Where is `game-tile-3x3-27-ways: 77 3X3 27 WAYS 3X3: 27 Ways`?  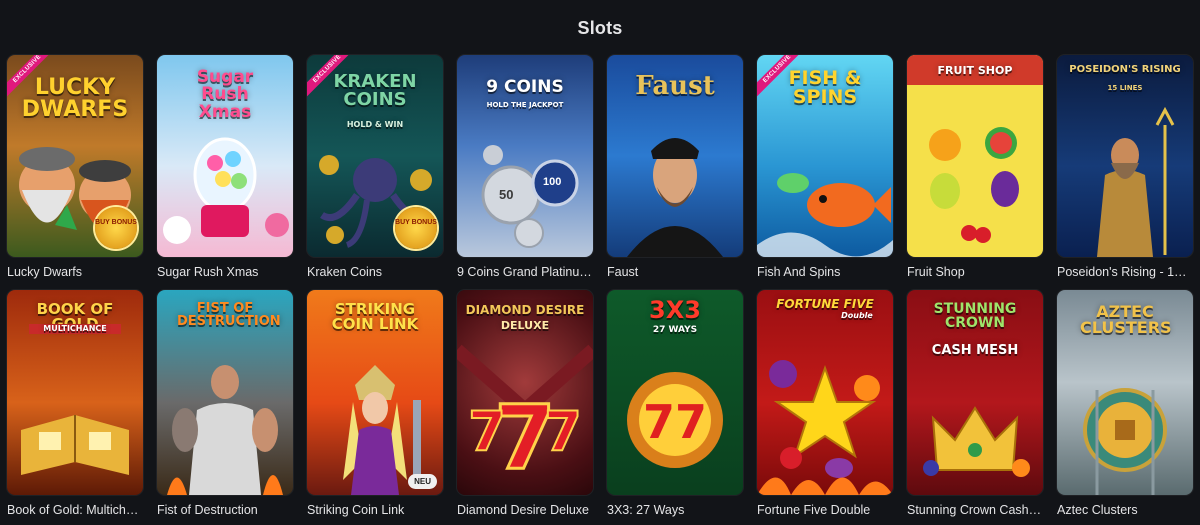
game-tile-3x3-27-ways: 77 3X3 27 WAYS 3X3: 27 Ways is located at coordinates (675, 407).